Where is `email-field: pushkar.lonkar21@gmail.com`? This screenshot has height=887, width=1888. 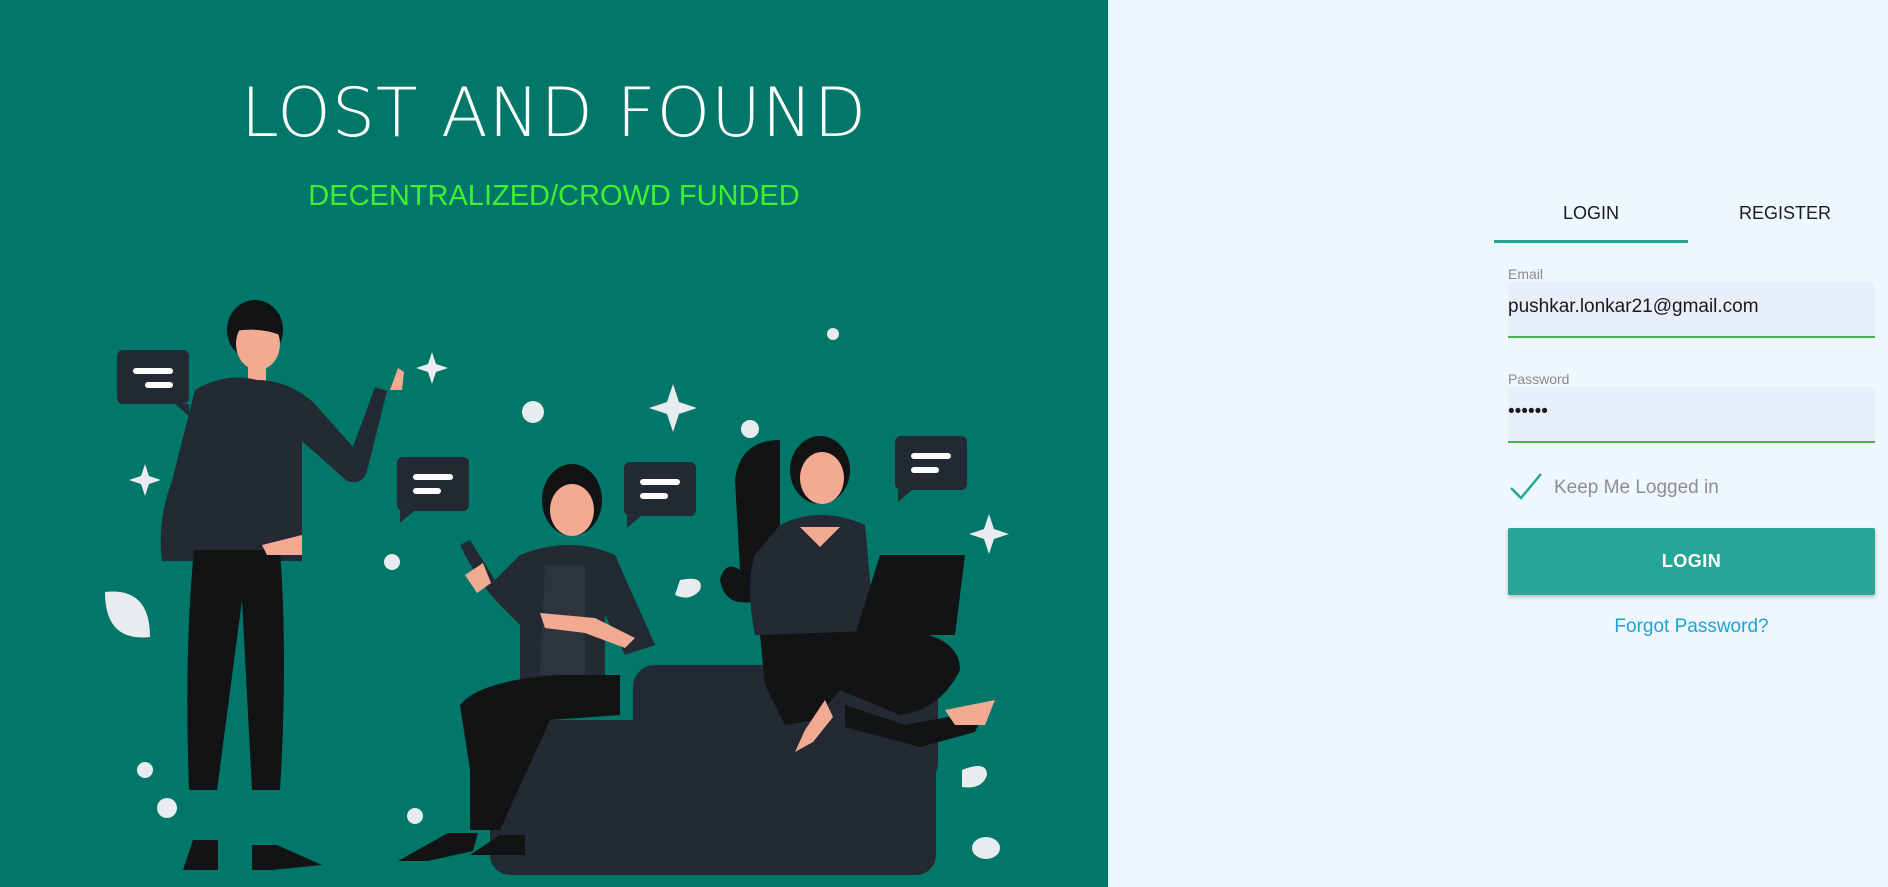
email-field: pushkar.lonkar21@gmail.com is located at coordinates (1691, 310).